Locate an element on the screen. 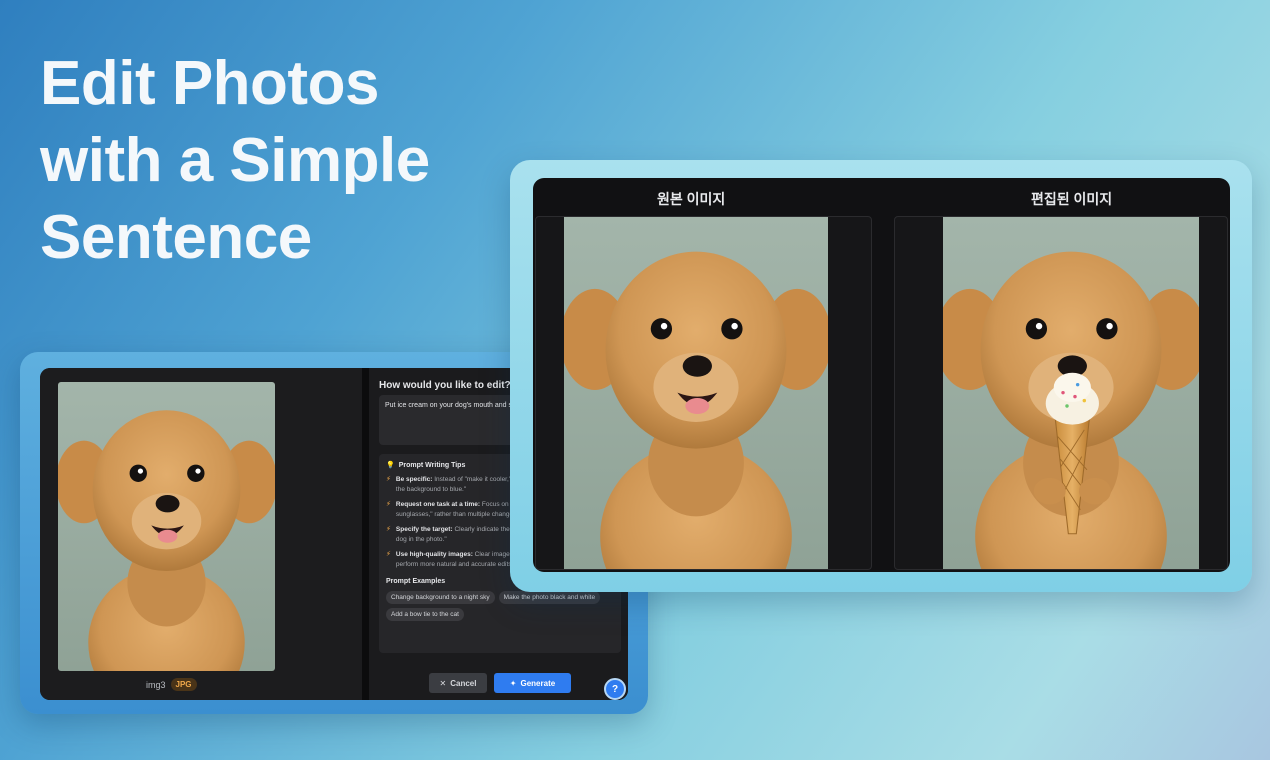  close-icon: ✕ is located at coordinates (443, 683).